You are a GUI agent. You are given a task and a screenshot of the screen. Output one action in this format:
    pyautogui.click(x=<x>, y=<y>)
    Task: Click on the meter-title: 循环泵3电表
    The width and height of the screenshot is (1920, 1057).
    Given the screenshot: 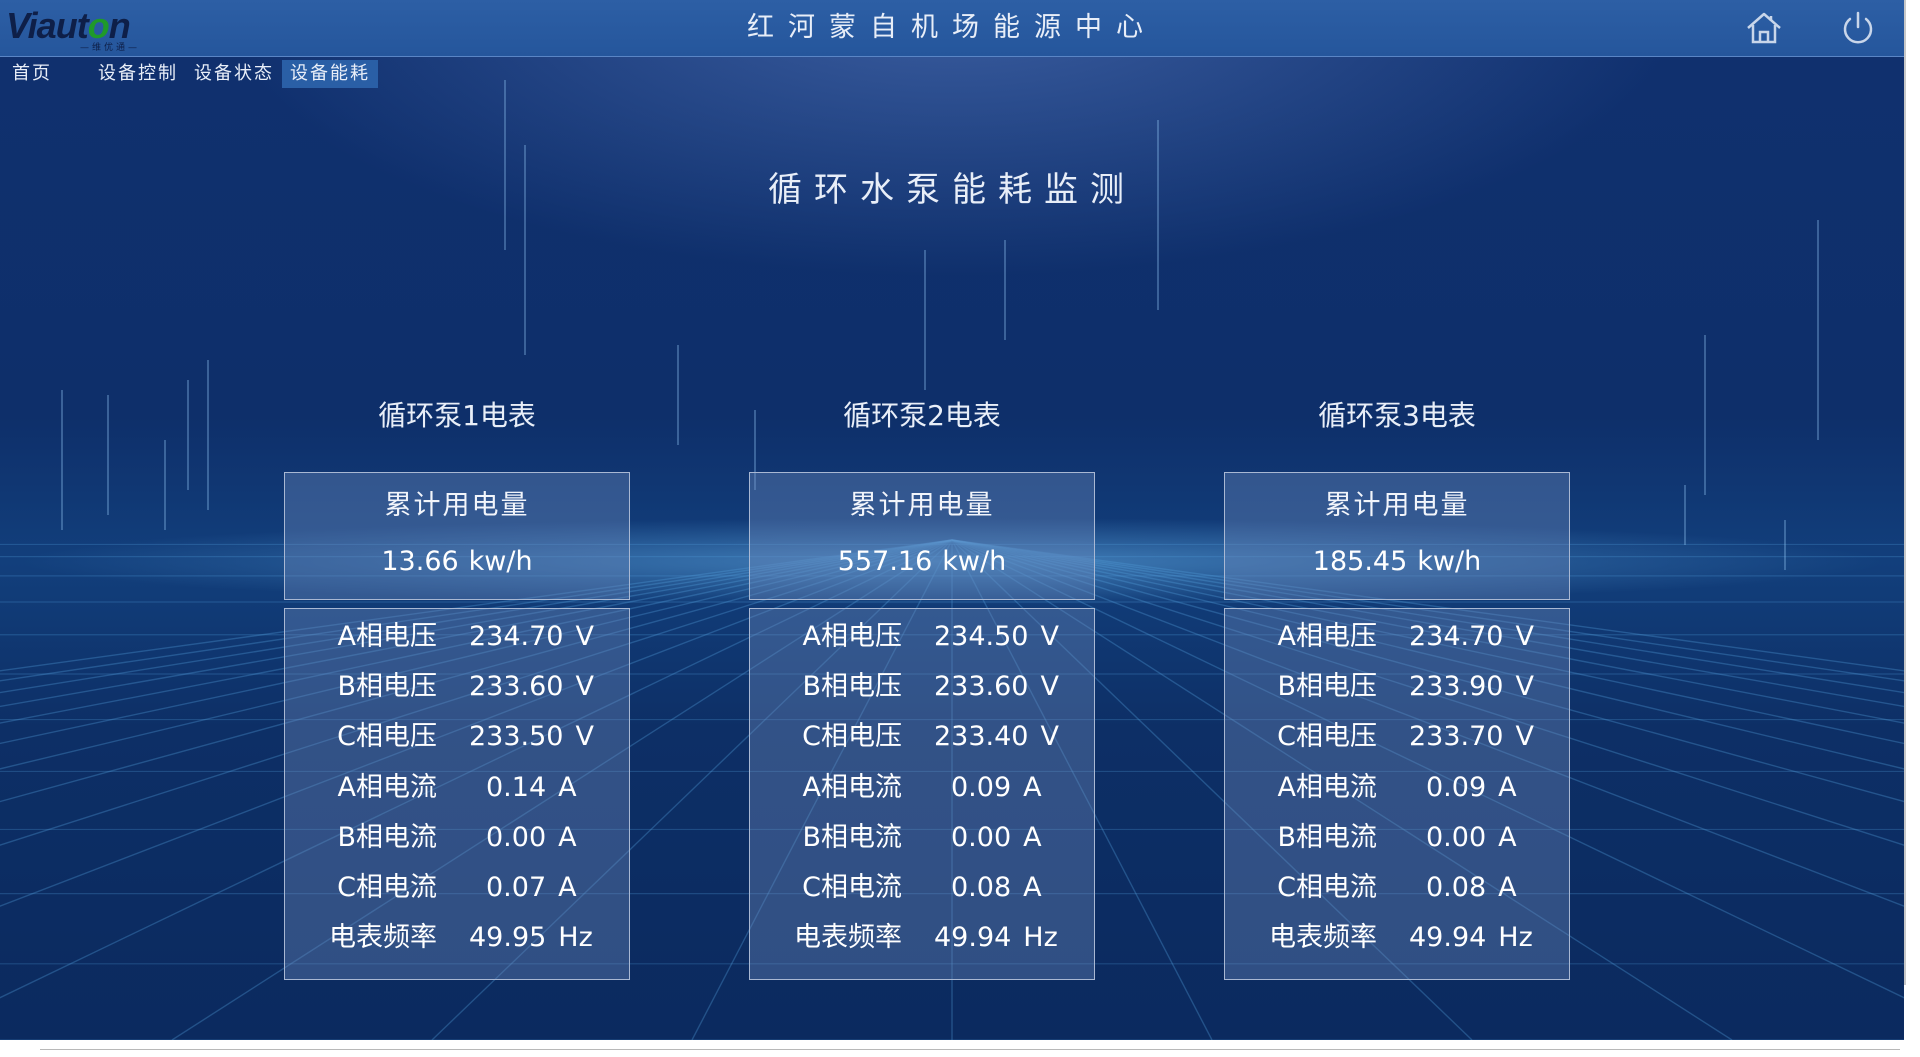 What is the action you would take?
    pyautogui.click(x=1397, y=415)
    